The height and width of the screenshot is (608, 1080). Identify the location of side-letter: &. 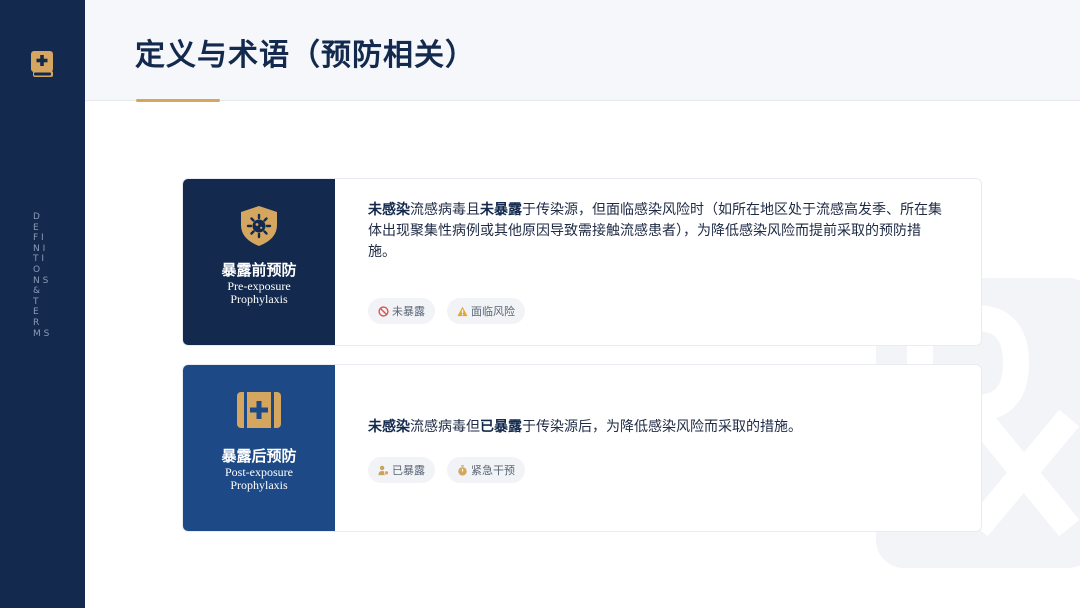
(37, 291).